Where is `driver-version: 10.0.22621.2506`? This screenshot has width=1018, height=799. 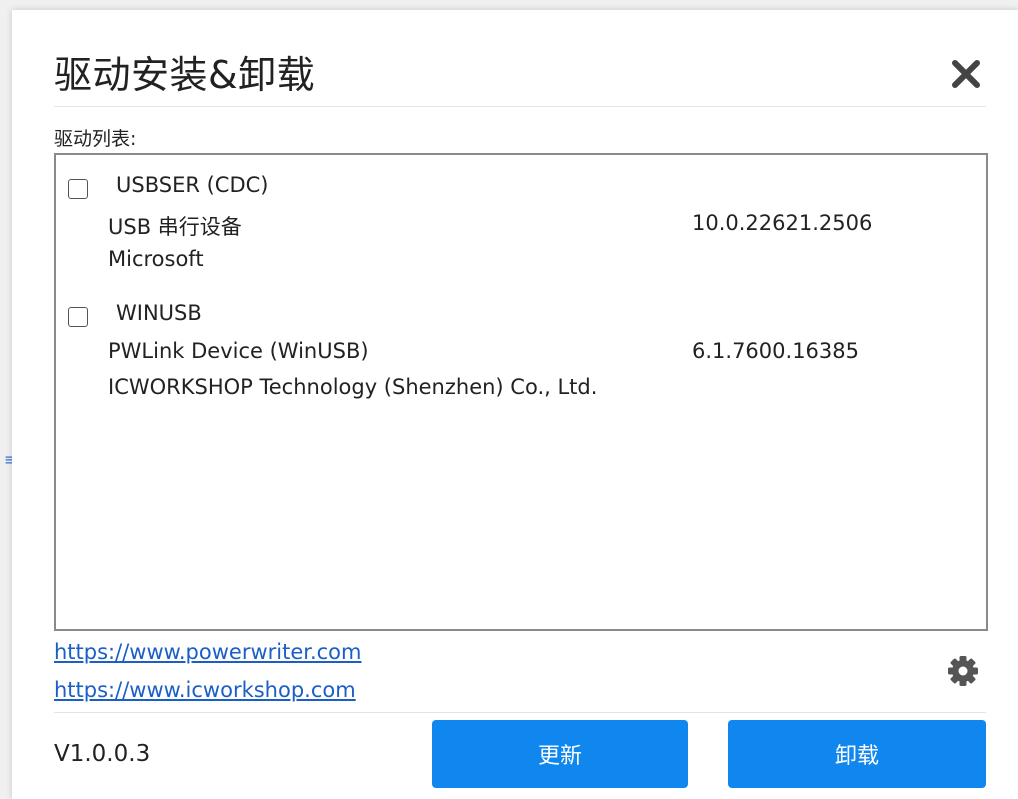
driver-version: 10.0.22621.2506 is located at coordinates (782, 223).